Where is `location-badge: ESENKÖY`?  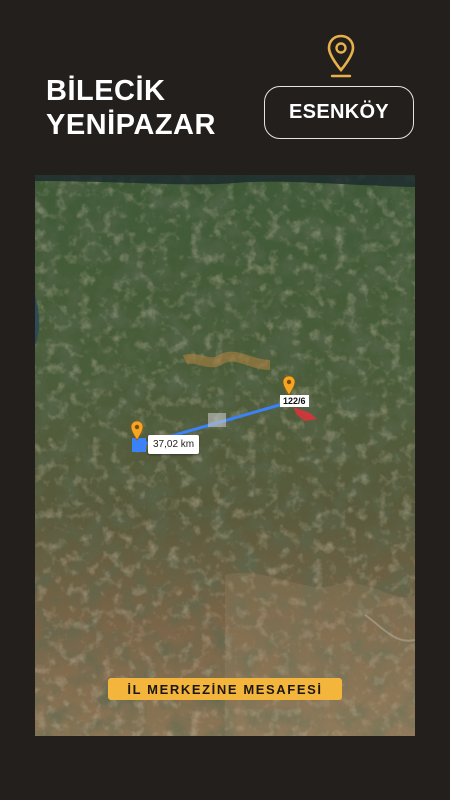
location-badge: ESENKÖY is located at coordinates (339, 112).